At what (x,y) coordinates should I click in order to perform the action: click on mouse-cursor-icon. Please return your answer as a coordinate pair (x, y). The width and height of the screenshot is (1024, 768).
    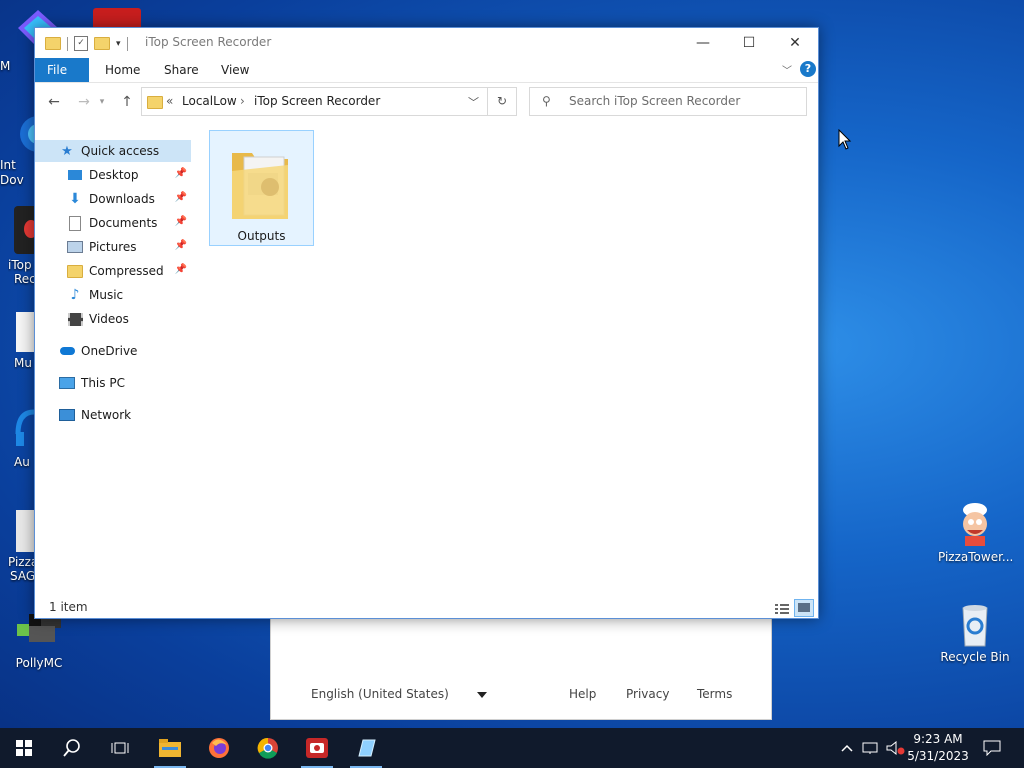
    Looking at the image, I should click on (845, 141).